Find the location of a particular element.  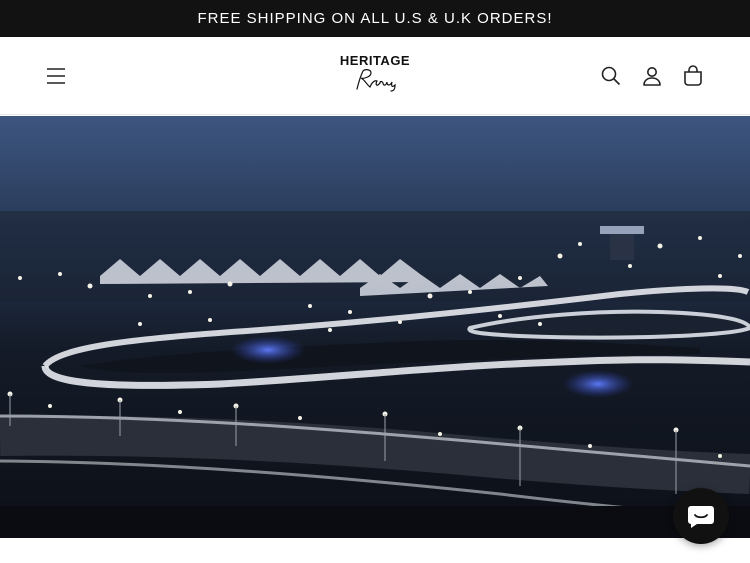

search-button is located at coordinates (611, 76).